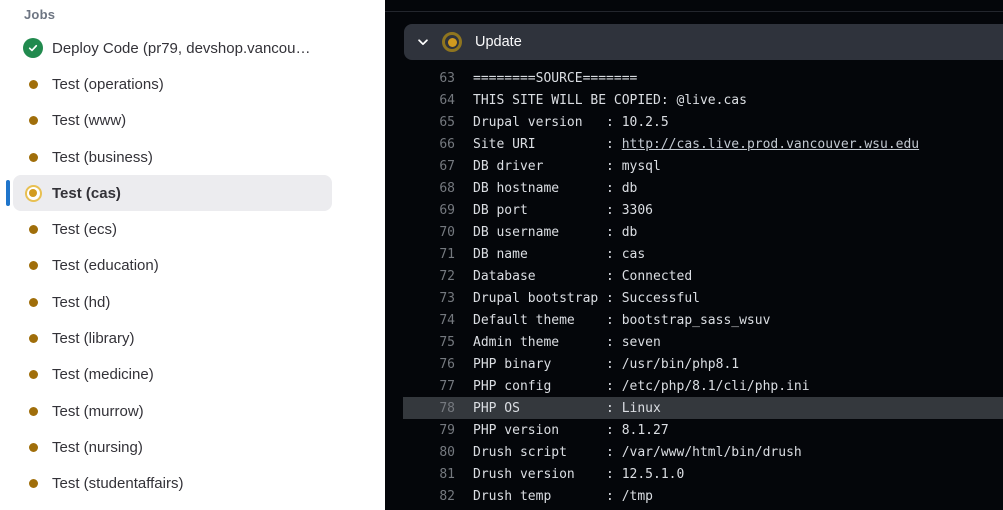 The image size is (1003, 510). I want to click on log-line-text: Default theme : bootstrap_sass_wsuv, so click(622, 320).